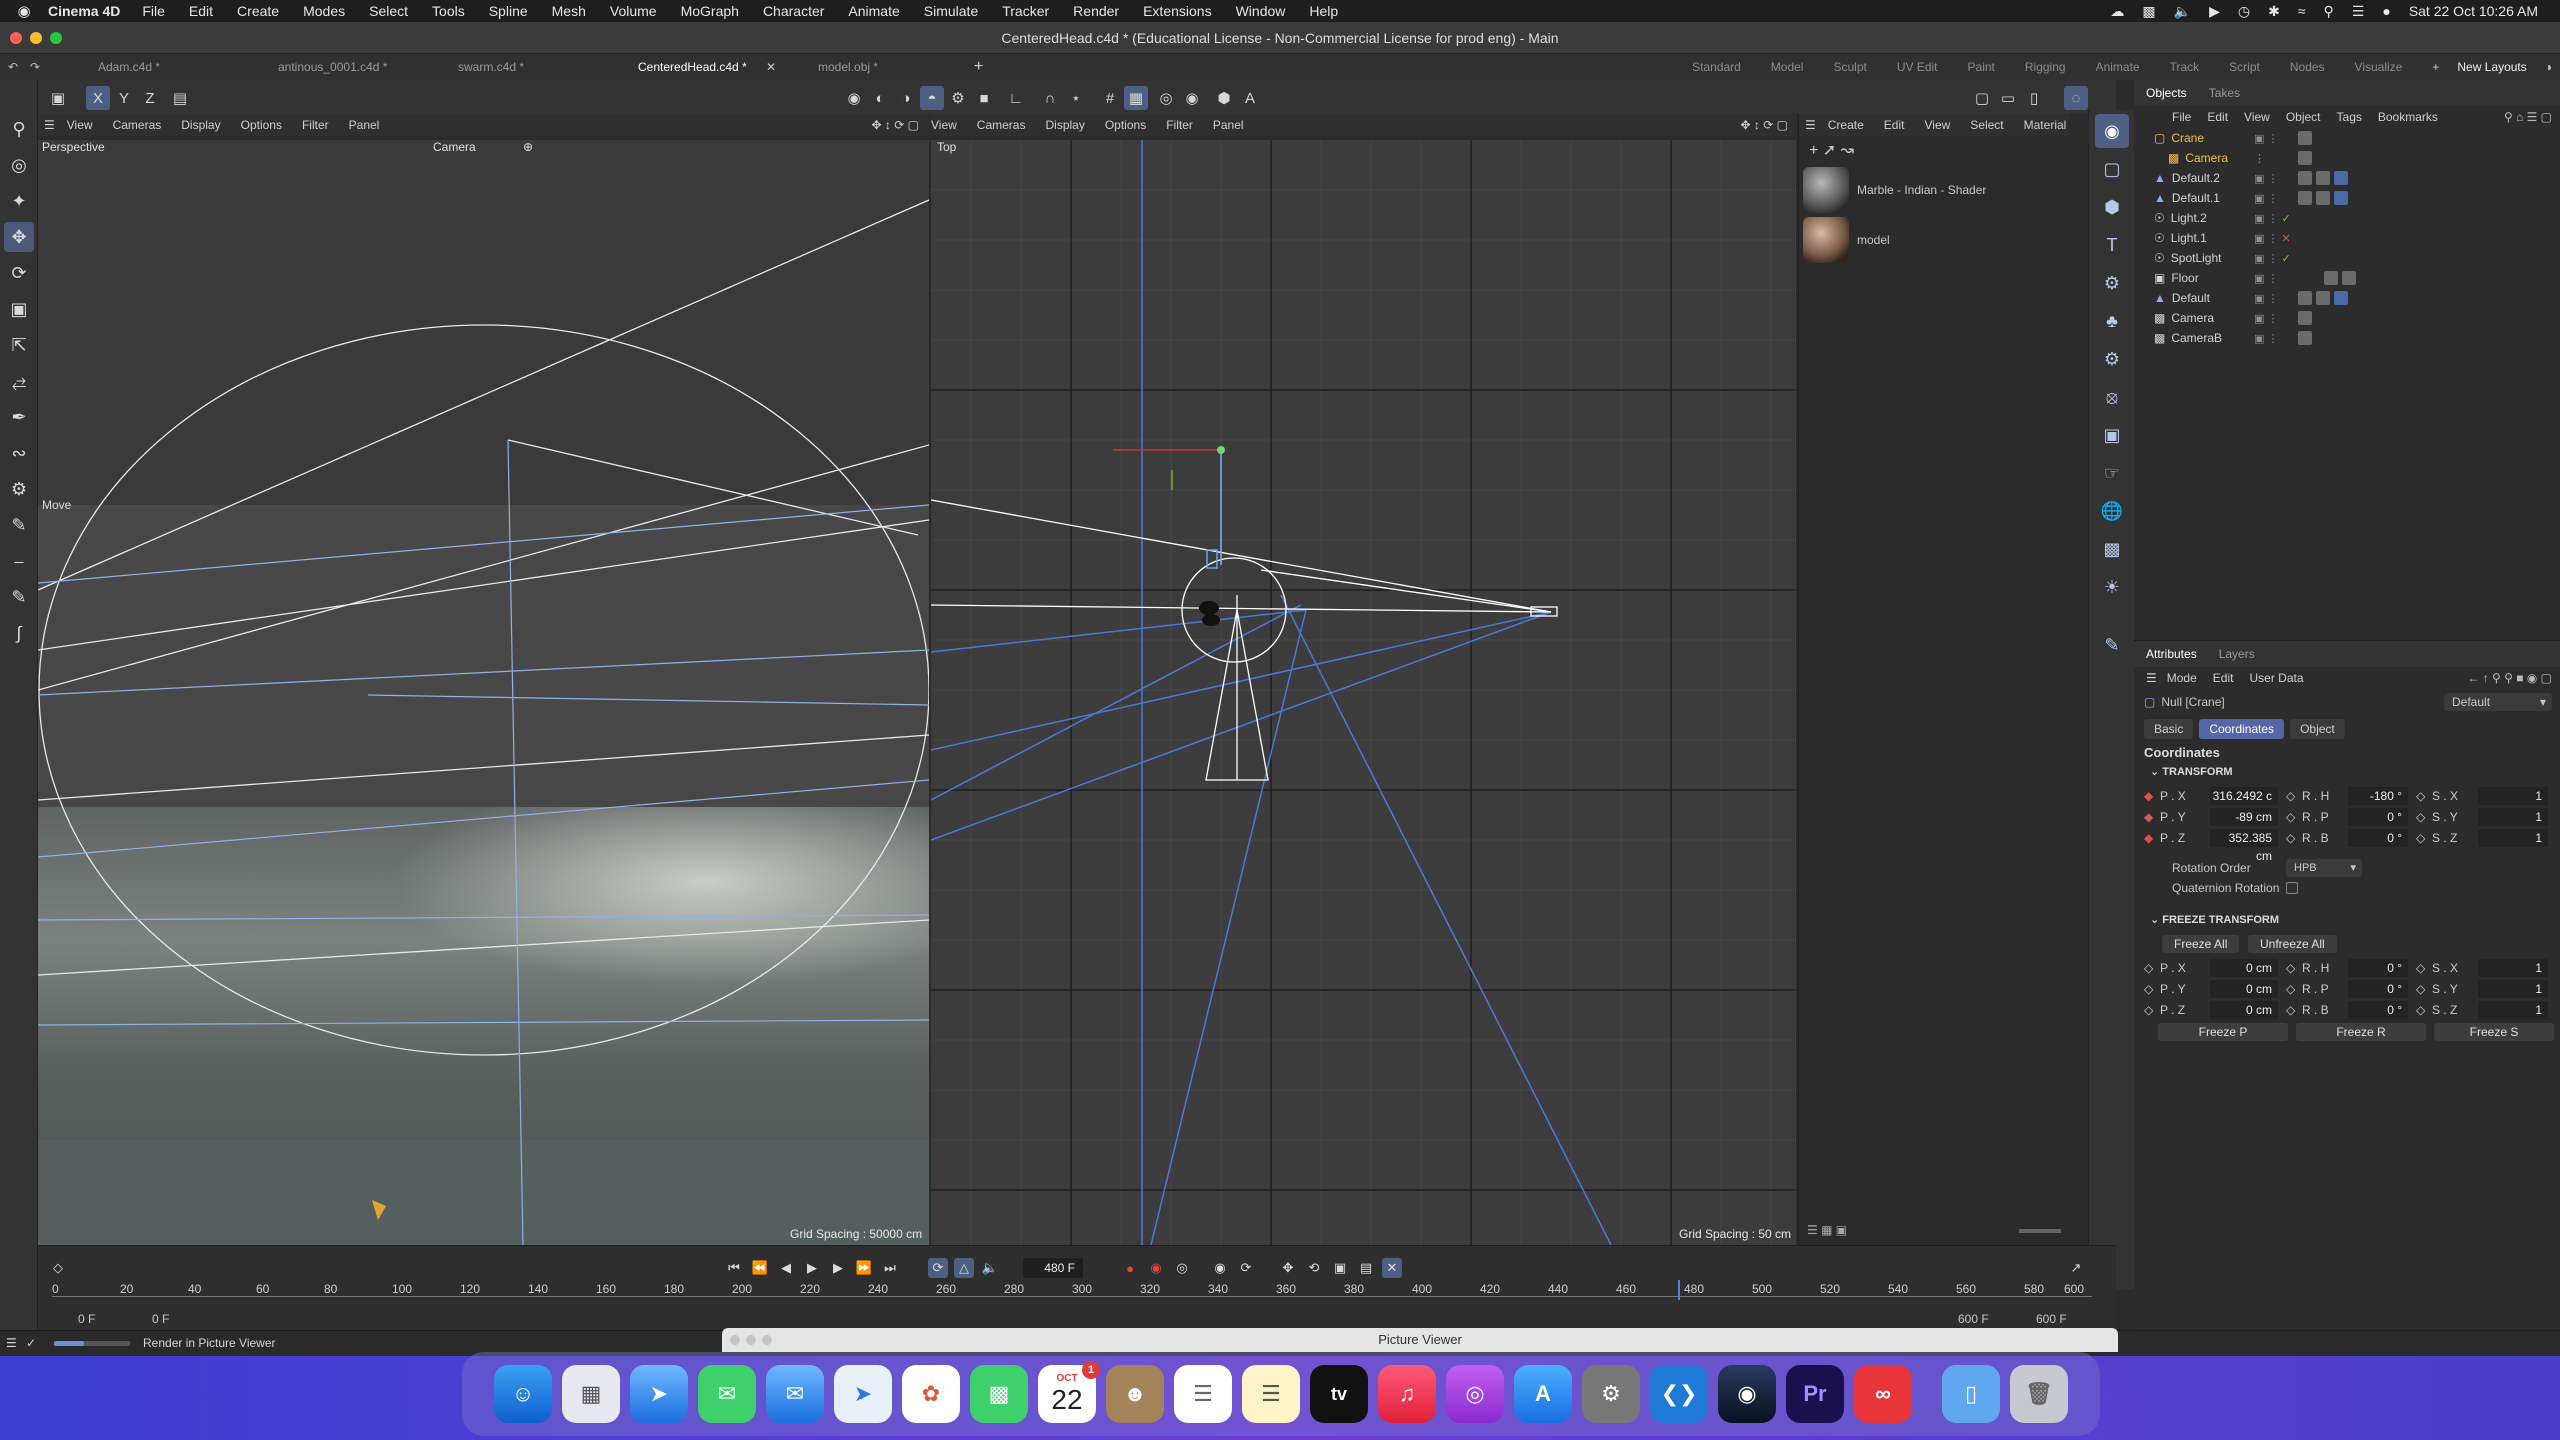  What do you see at coordinates (2379, 67) in the screenshot?
I see `layout-visualize: Visualize` at bounding box center [2379, 67].